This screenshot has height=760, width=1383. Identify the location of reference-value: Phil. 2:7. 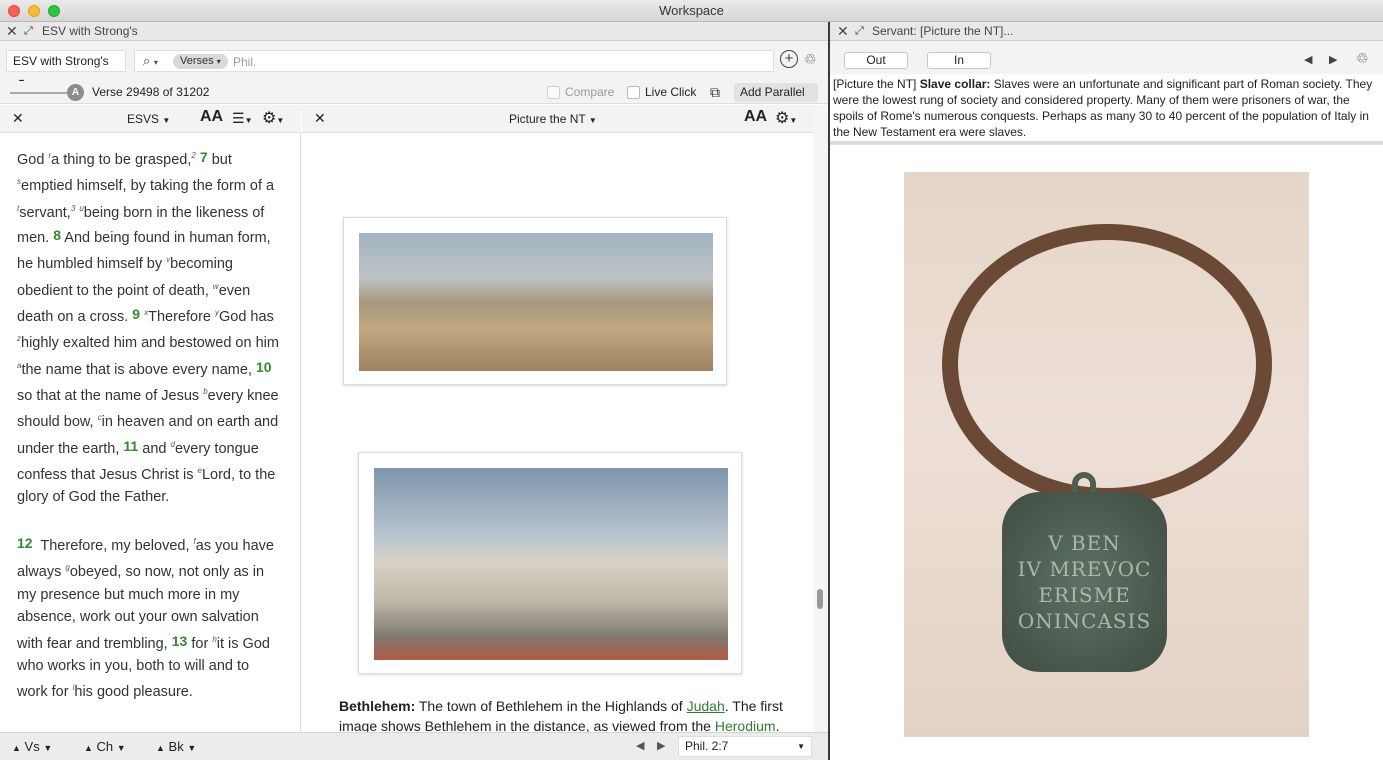
(707, 746).